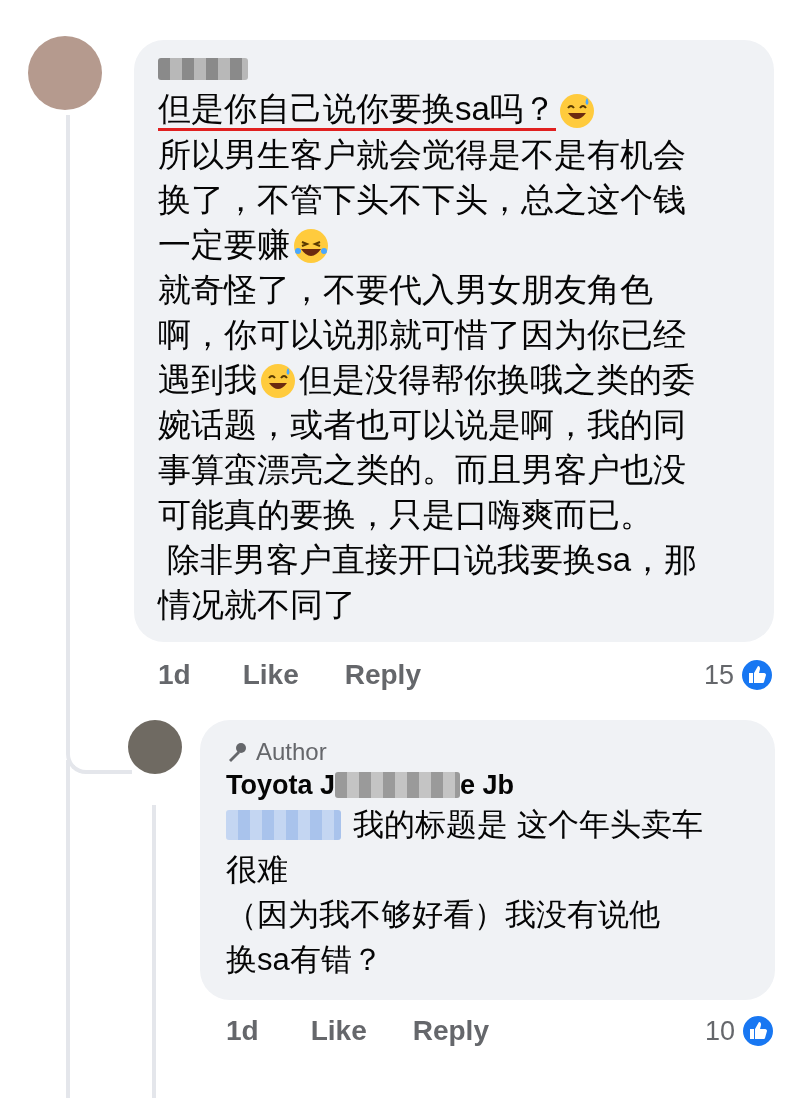  Describe the element at coordinates (291, 752) in the screenshot. I see `author-label: Author` at that location.